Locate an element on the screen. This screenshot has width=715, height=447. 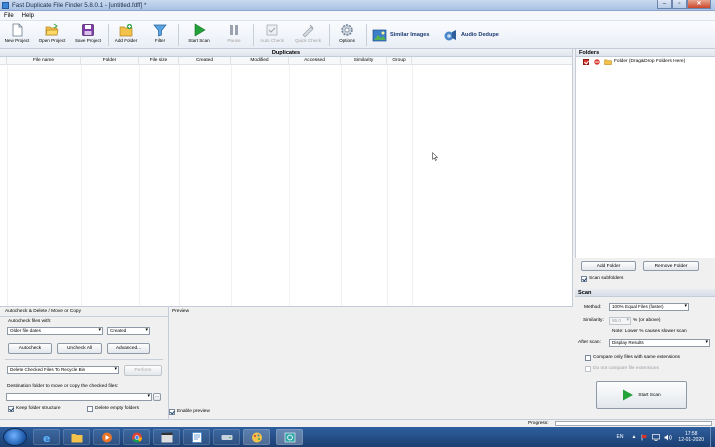
folder-include-checkbox is located at coordinates (586, 61).